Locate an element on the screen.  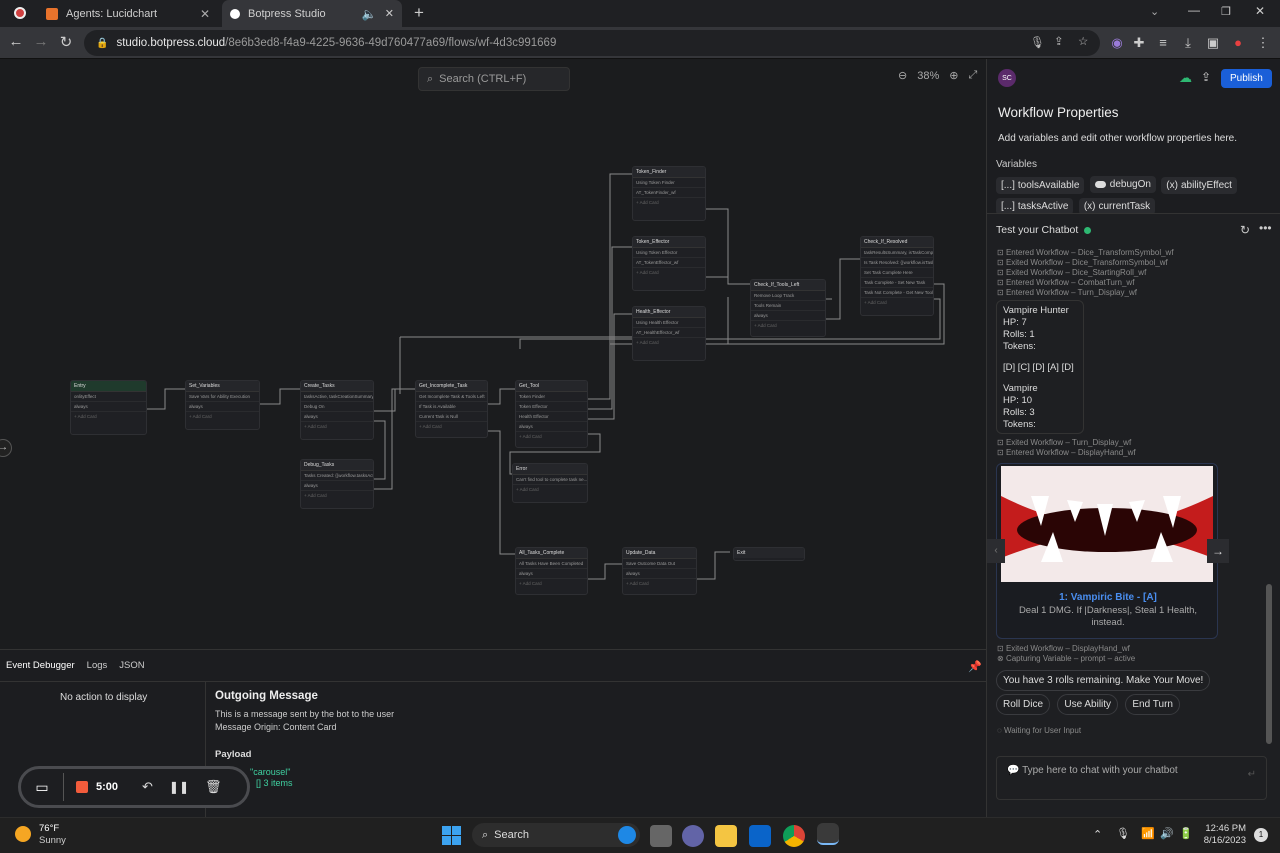
pin-icon: 📌 is located at coordinates (975, 666).